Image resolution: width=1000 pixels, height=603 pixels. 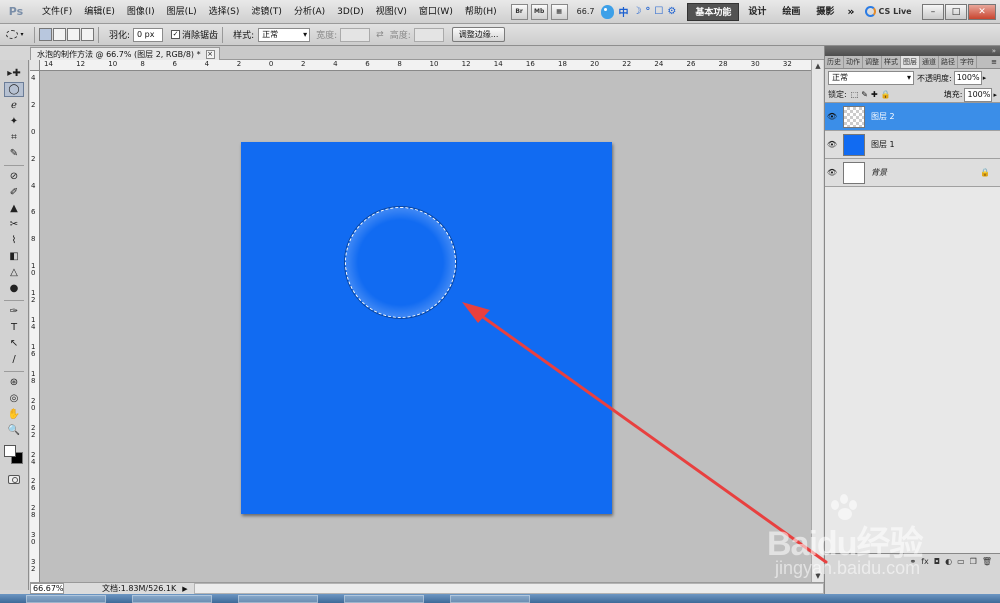 I want to click on document-tab: 水泡的制作方法 @ 66.7% (图层 2, RGB/8) * ×, so click(x=125, y=53).